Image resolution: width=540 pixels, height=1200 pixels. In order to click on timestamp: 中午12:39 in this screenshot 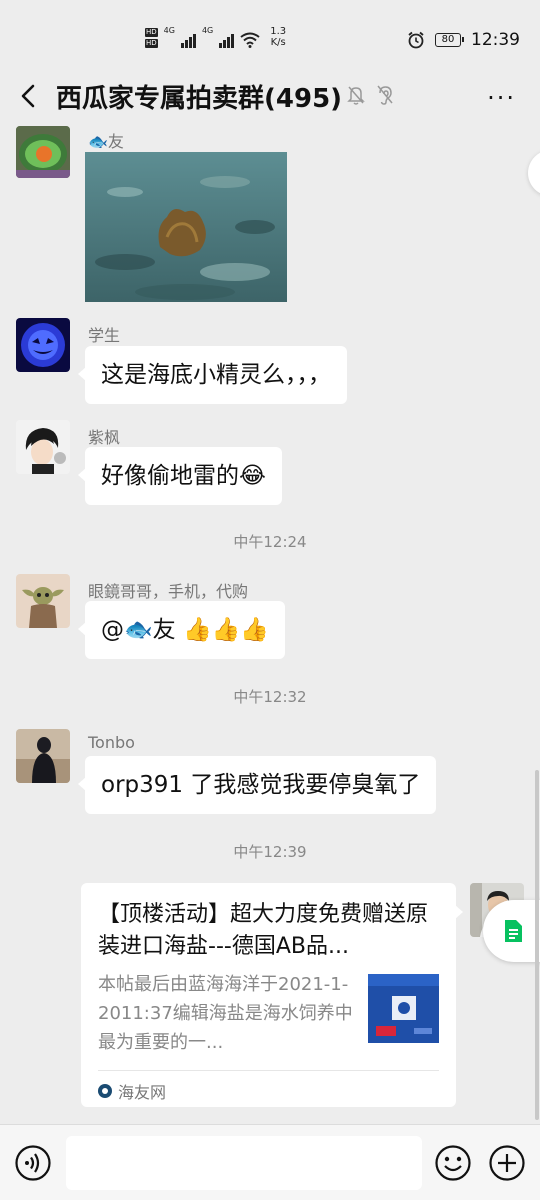, I will do `click(270, 852)`.